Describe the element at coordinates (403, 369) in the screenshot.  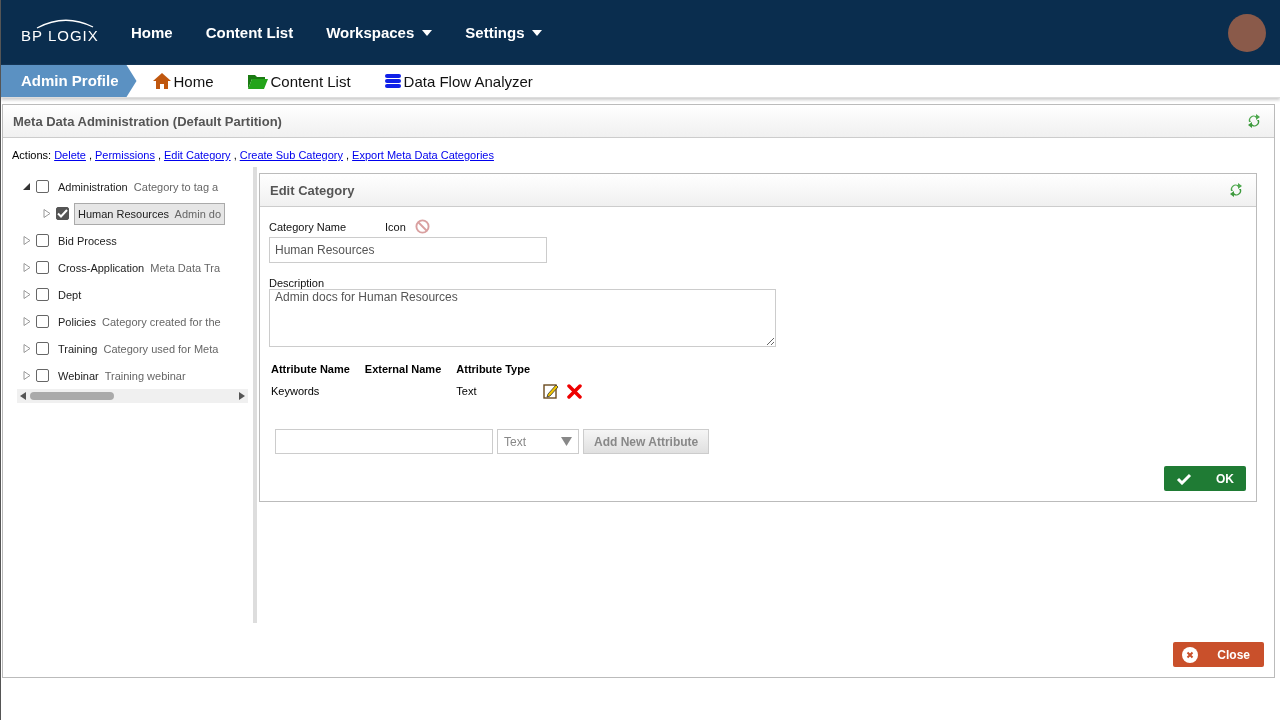
I see `column-header: External Name` at that location.